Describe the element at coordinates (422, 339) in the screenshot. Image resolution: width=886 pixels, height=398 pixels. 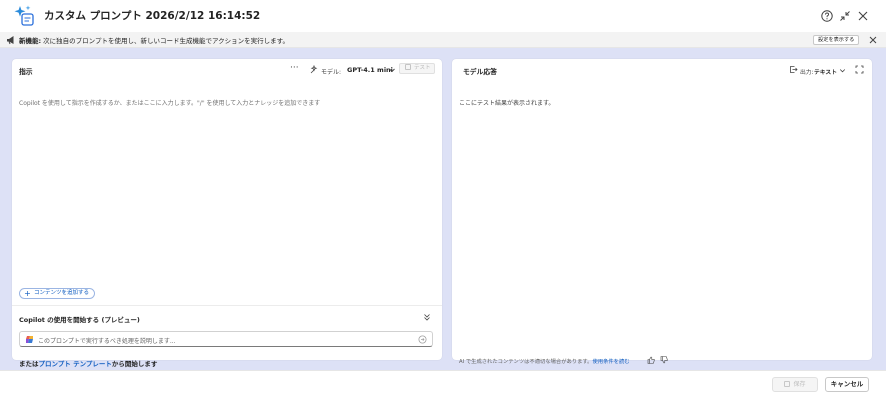
I see `send-icon` at that location.